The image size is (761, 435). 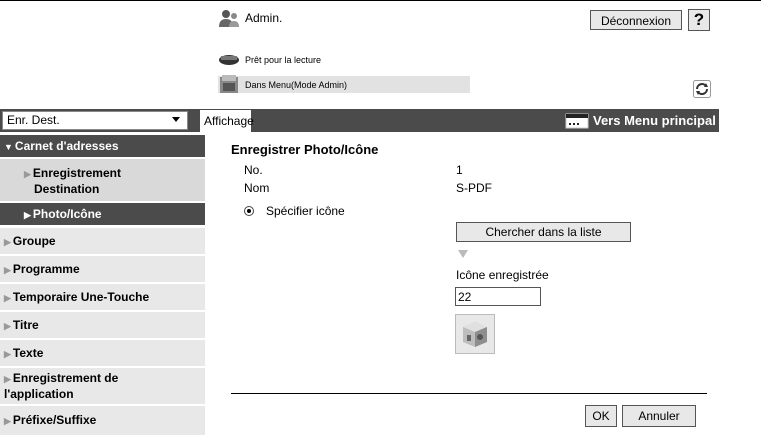 I want to click on main-menu-icon, so click(x=577, y=121).